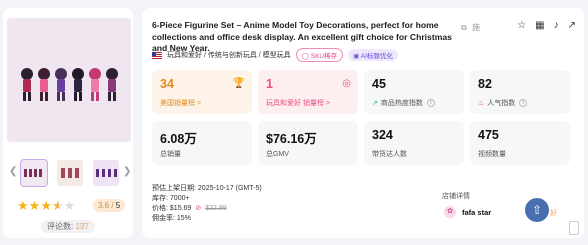 This screenshot has height=245, width=588. What do you see at coordinates (379, 84) in the screenshot?
I see `stat-value: 45` at bounding box center [379, 84].